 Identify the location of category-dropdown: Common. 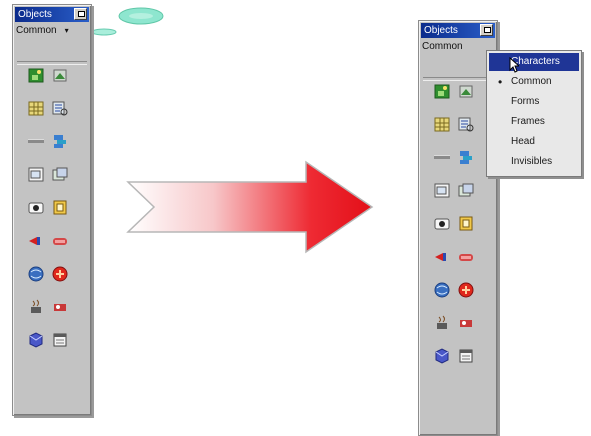
(442, 47).